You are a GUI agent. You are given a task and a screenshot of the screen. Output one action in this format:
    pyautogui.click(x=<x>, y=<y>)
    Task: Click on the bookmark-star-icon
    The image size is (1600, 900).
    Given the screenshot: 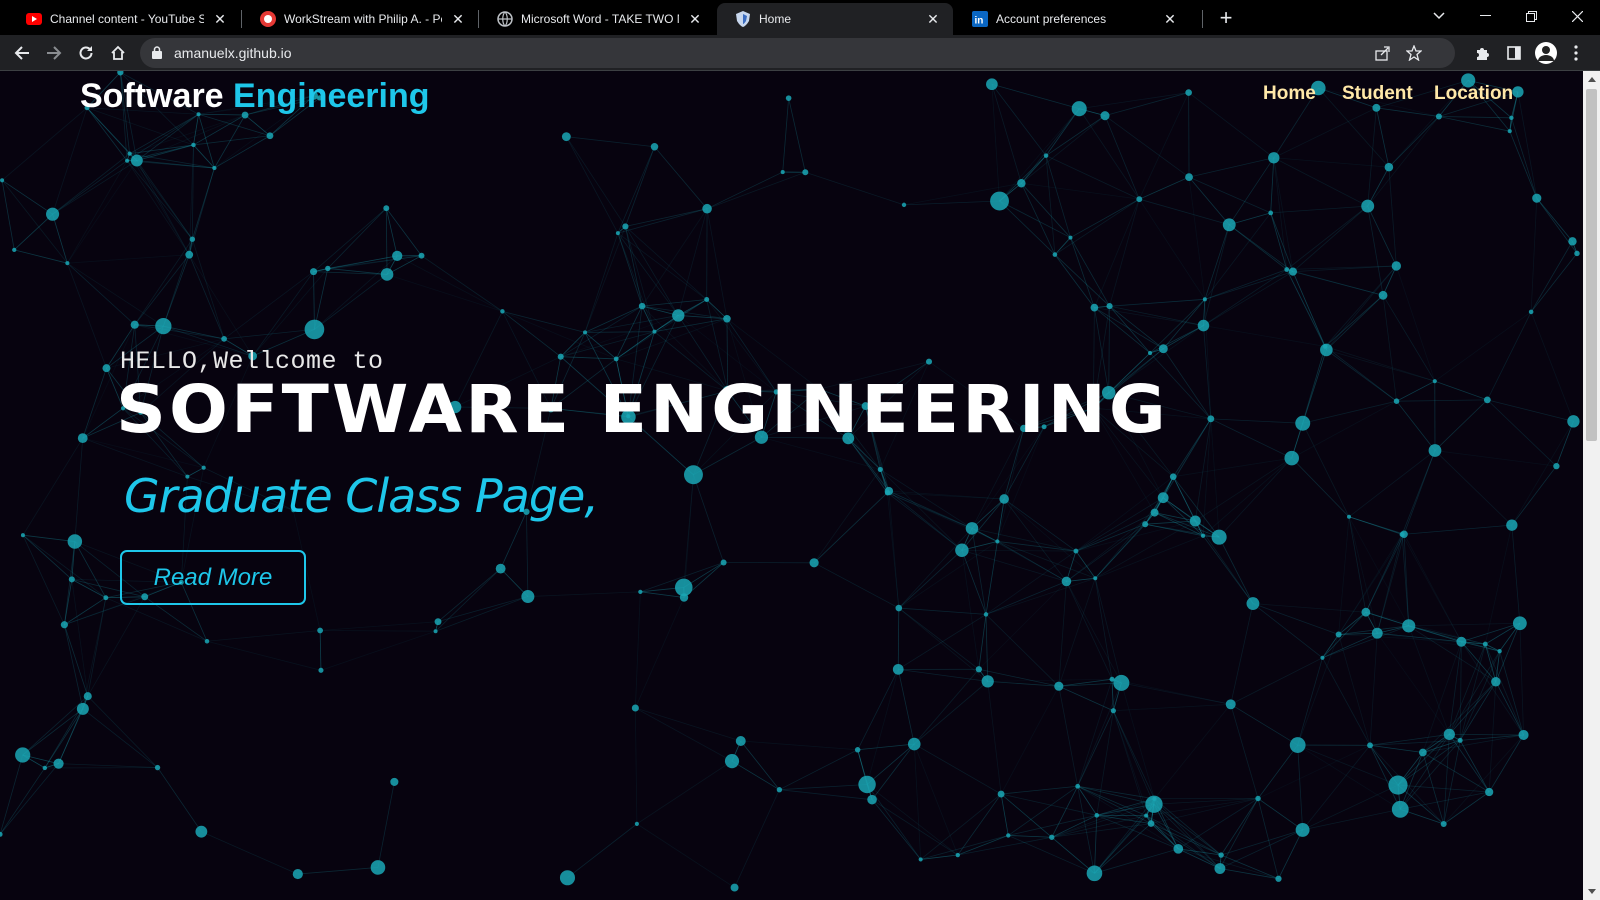 What is the action you would take?
    pyautogui.click(x=1414, y=53)
    